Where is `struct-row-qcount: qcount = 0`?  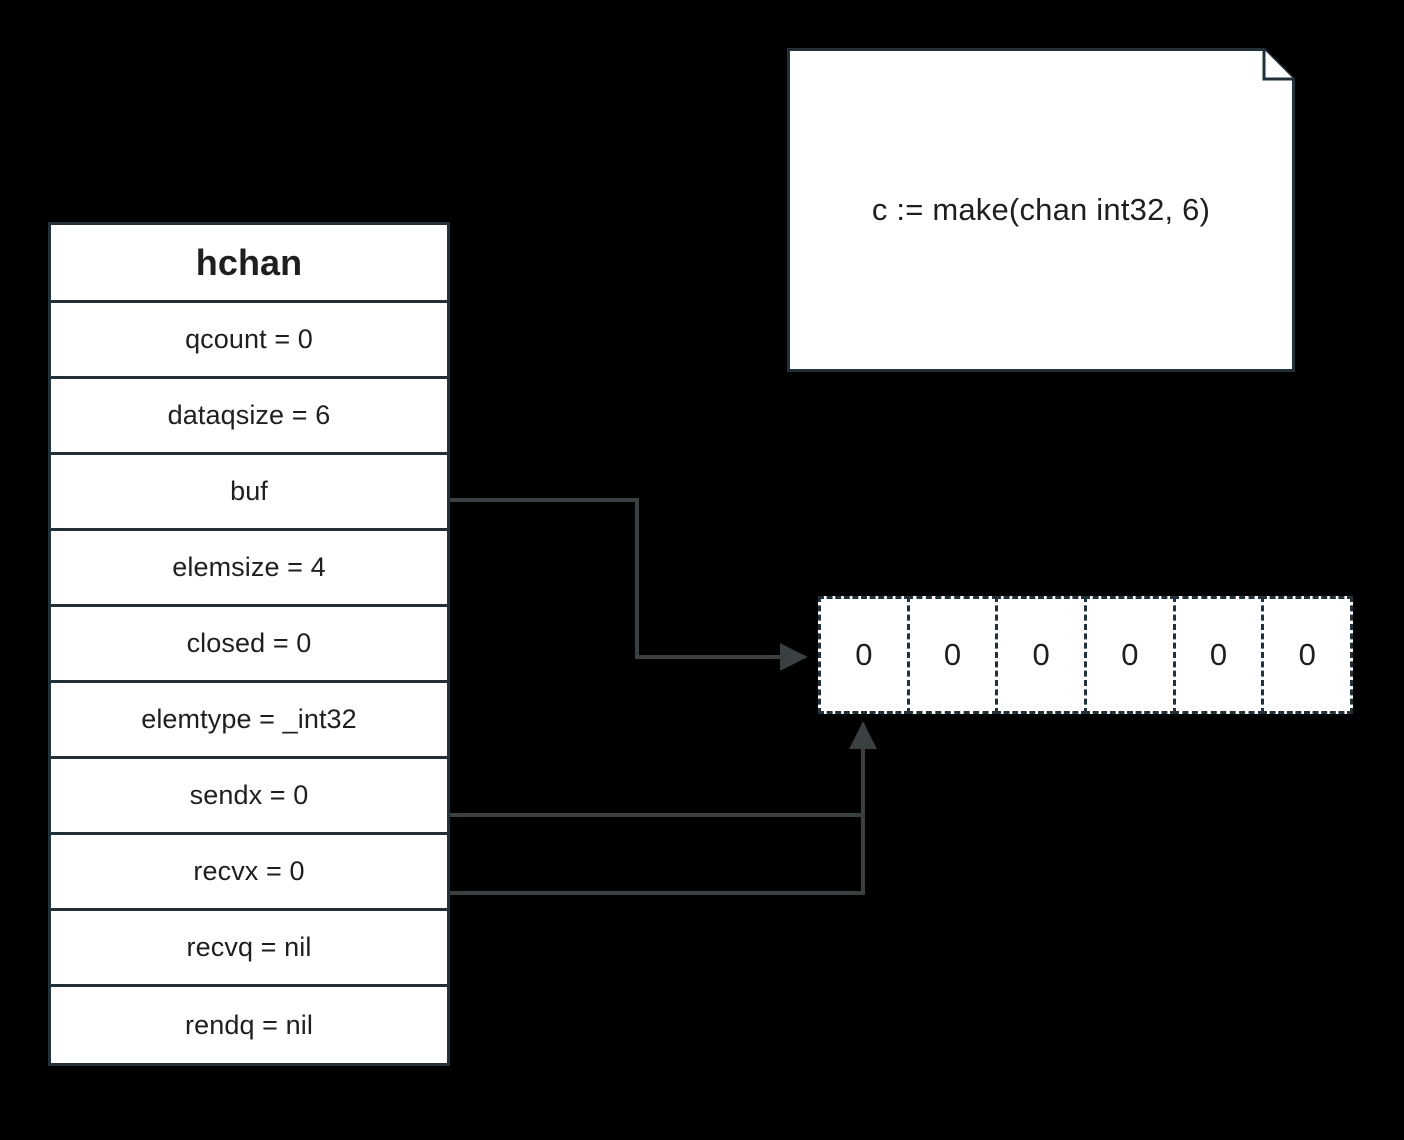 struct-row-qcount: qcount = 0 is located at coordinates (249, 341).